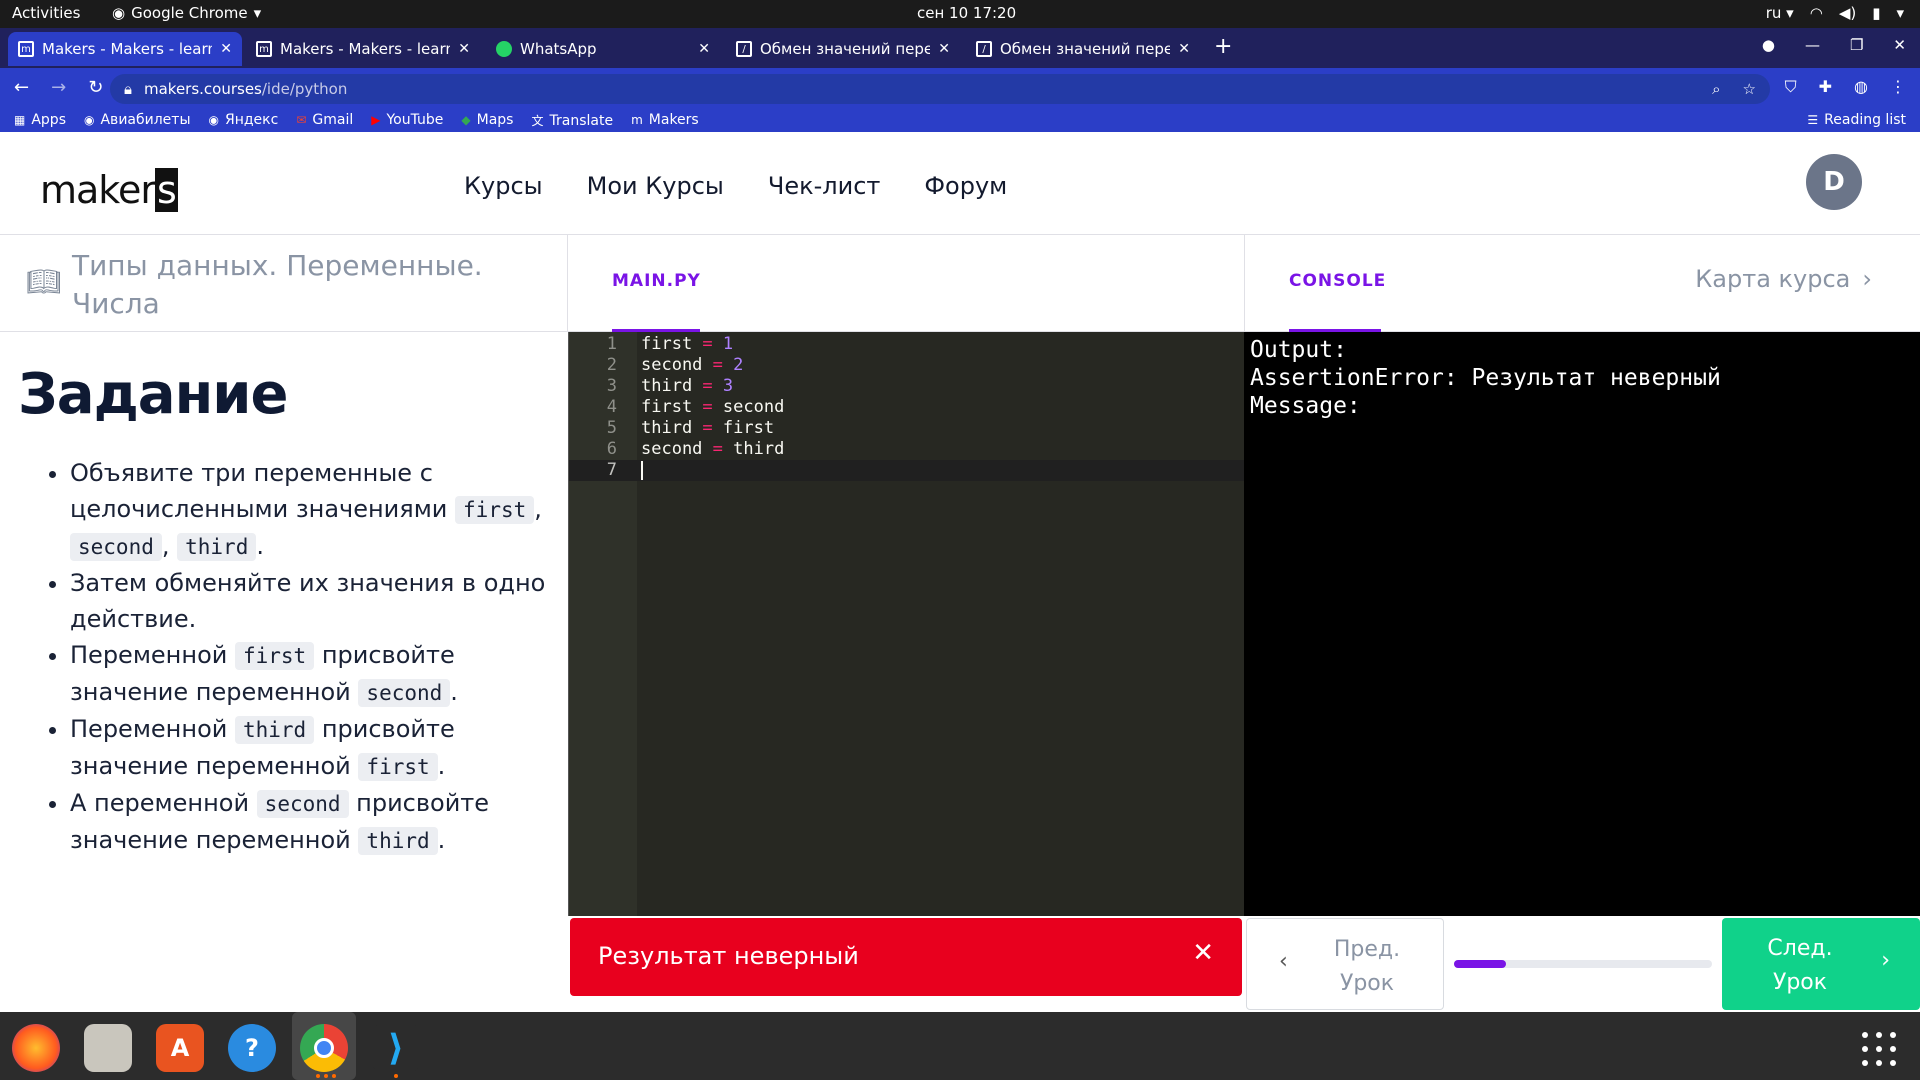  I want to click on nav-courses: Курсы, so click(503, 186).